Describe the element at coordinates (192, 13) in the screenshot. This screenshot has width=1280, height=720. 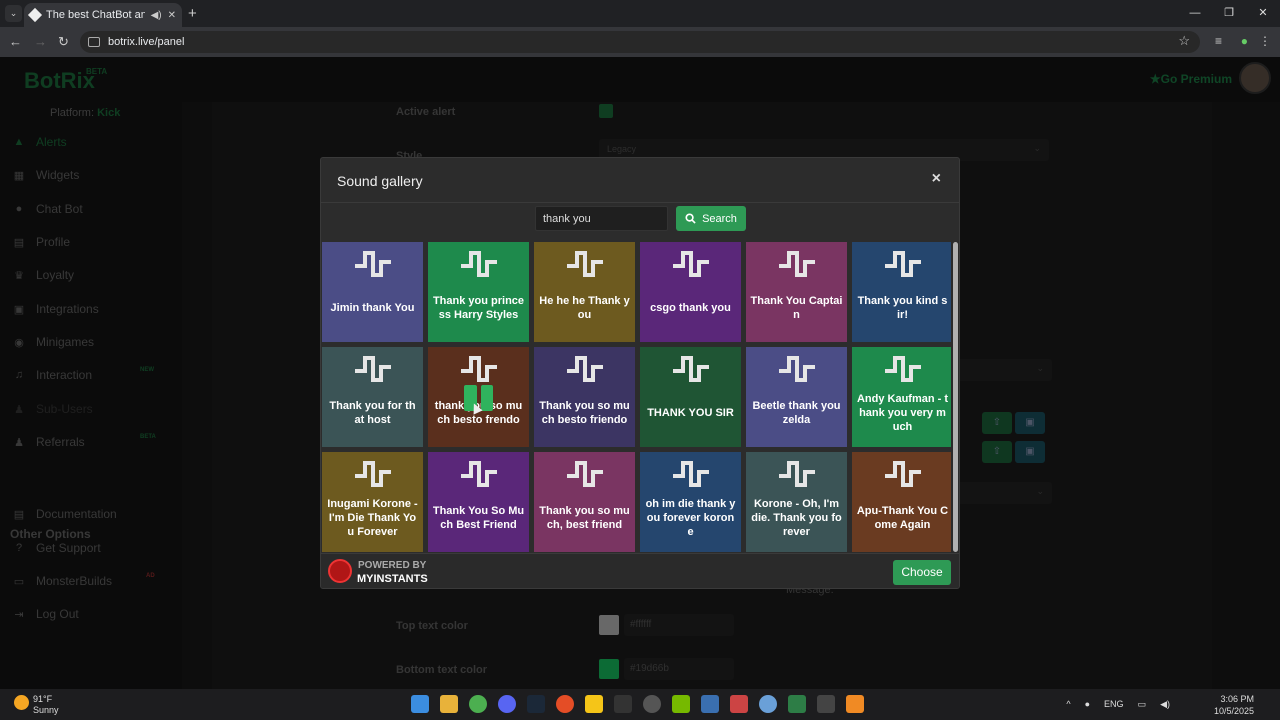
I see `new-tab-icon: +` at that location.